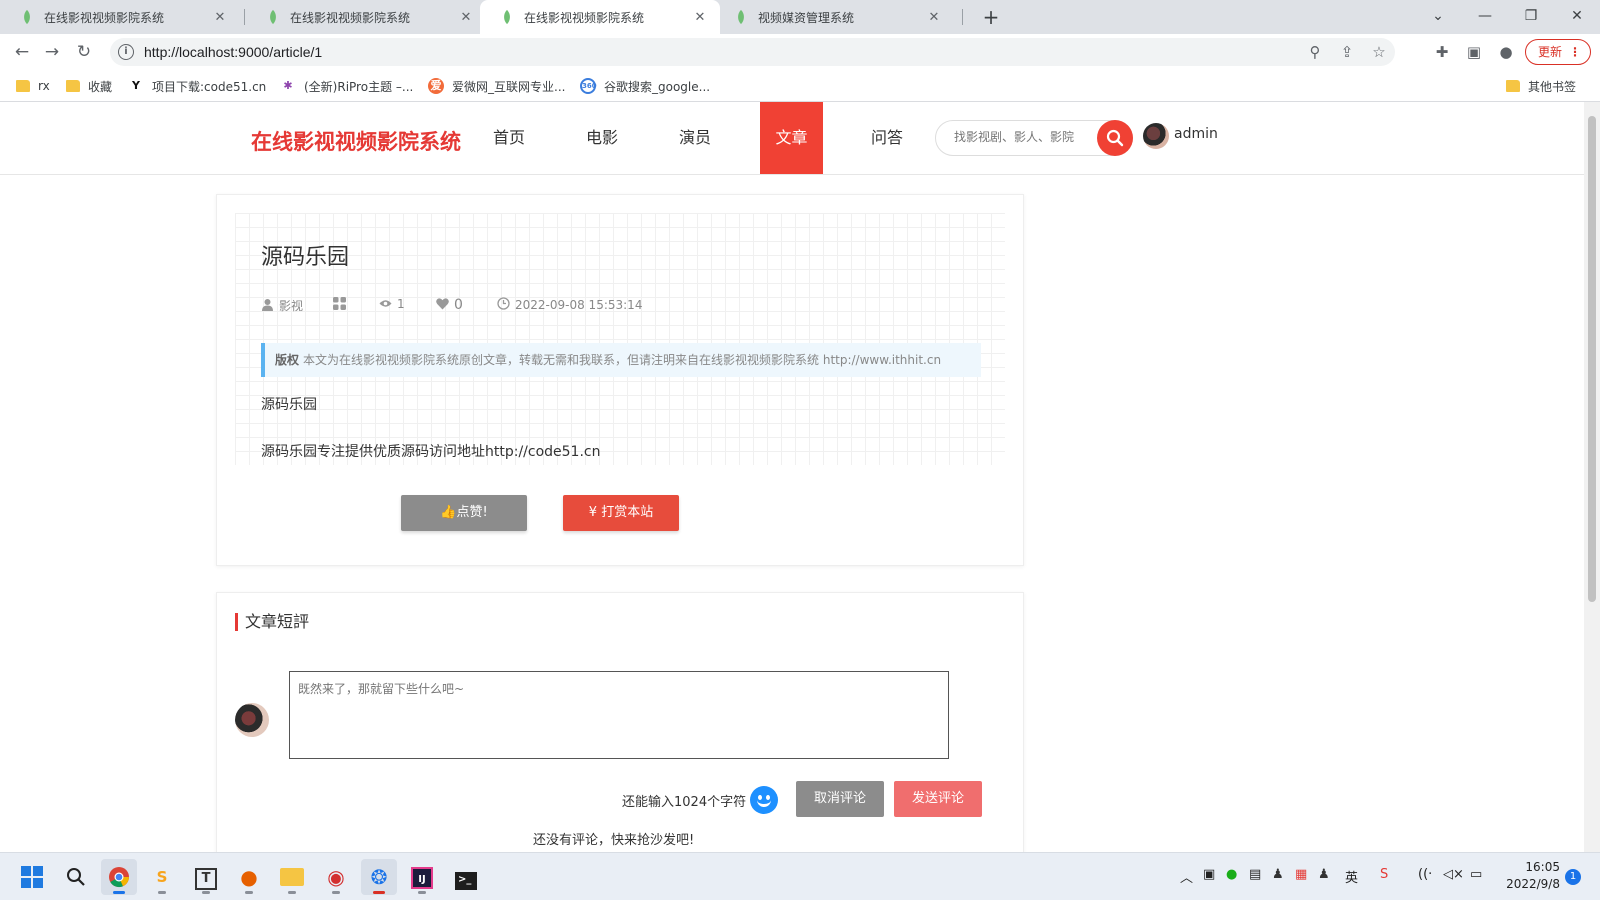 This screenshot has width=1600, height=900. Describe the element at coordinates (342, 305) in the screenshot. I see `article-category` at that location.